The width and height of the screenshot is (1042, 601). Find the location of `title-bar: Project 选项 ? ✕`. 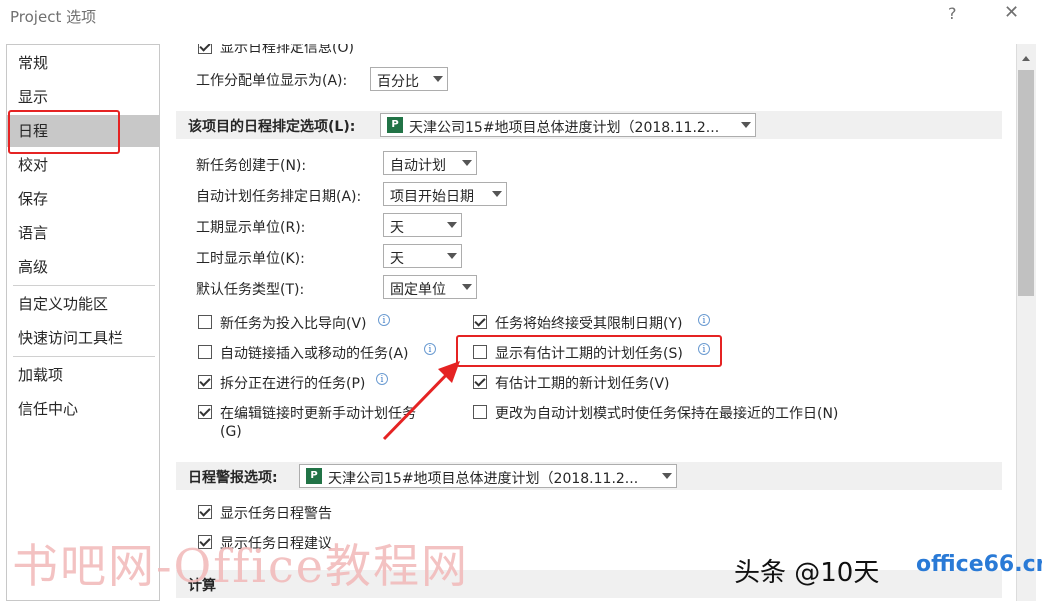

title-bar: Project 选项 ? ✕ is located at coordinates (521, 17).